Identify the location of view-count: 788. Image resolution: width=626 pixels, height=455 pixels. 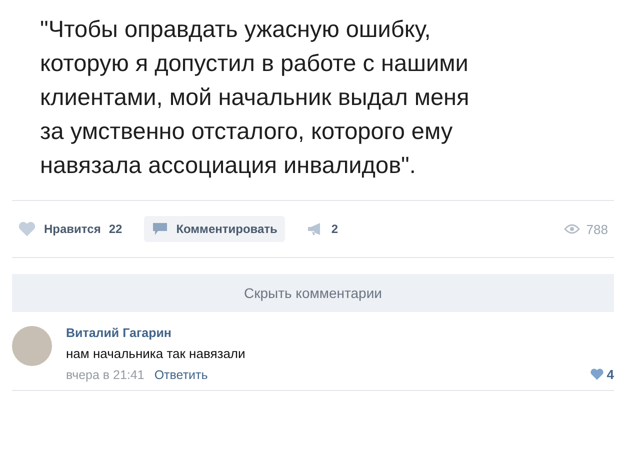
(597, 229).